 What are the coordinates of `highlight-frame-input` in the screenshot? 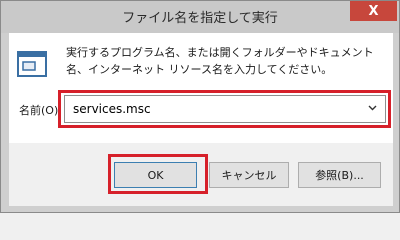 It's located at (224, 109).